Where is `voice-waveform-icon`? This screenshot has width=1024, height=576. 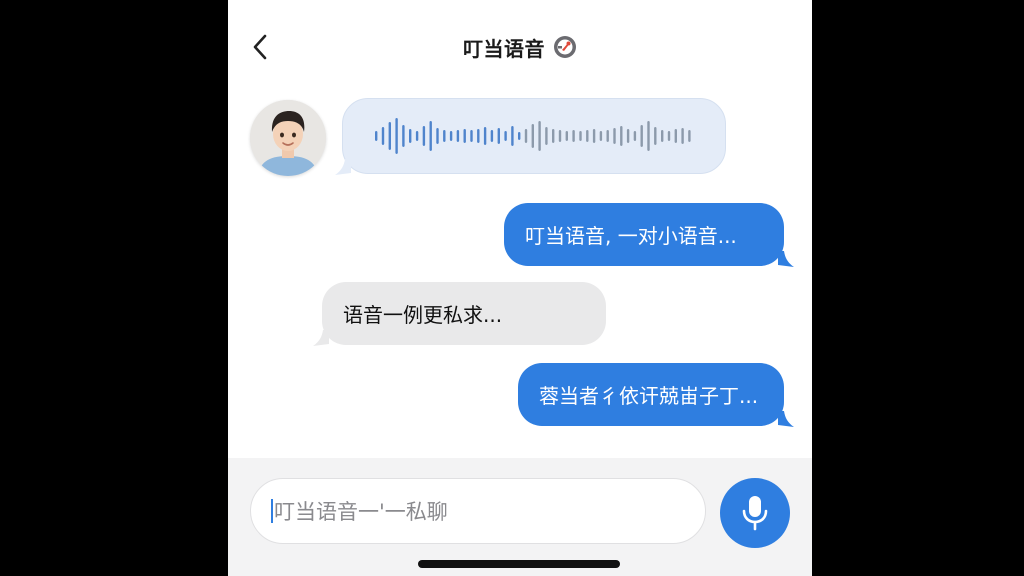 voice-waveform-icon is located at coordinates (533, 136).